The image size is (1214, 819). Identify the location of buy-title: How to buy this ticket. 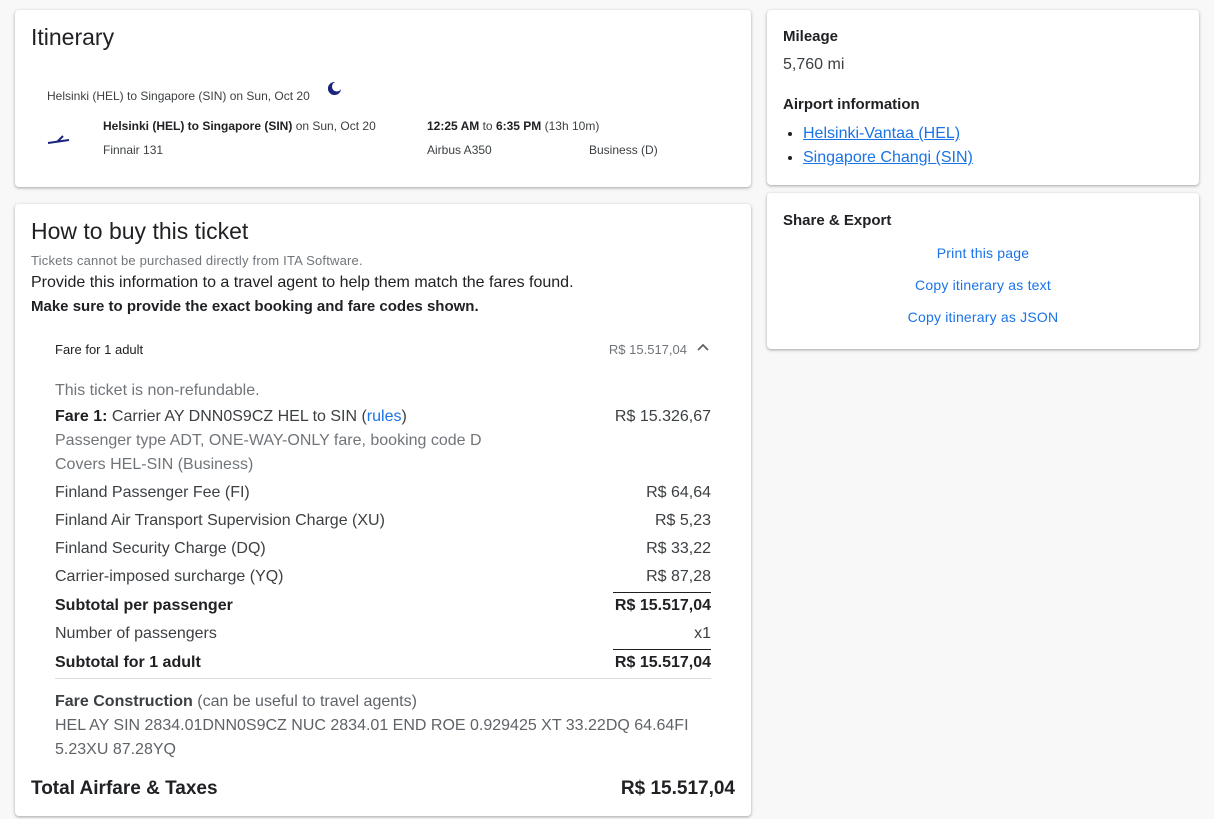
(140, 231).